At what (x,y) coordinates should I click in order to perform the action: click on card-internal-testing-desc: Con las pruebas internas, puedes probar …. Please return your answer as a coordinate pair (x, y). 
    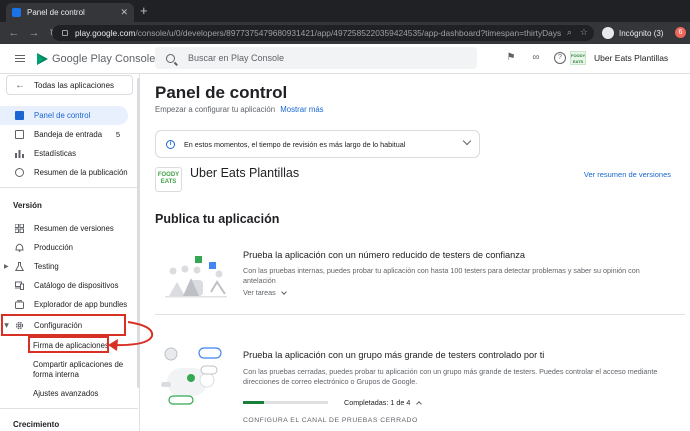
    Looking at the image, I should click on (441, 275).